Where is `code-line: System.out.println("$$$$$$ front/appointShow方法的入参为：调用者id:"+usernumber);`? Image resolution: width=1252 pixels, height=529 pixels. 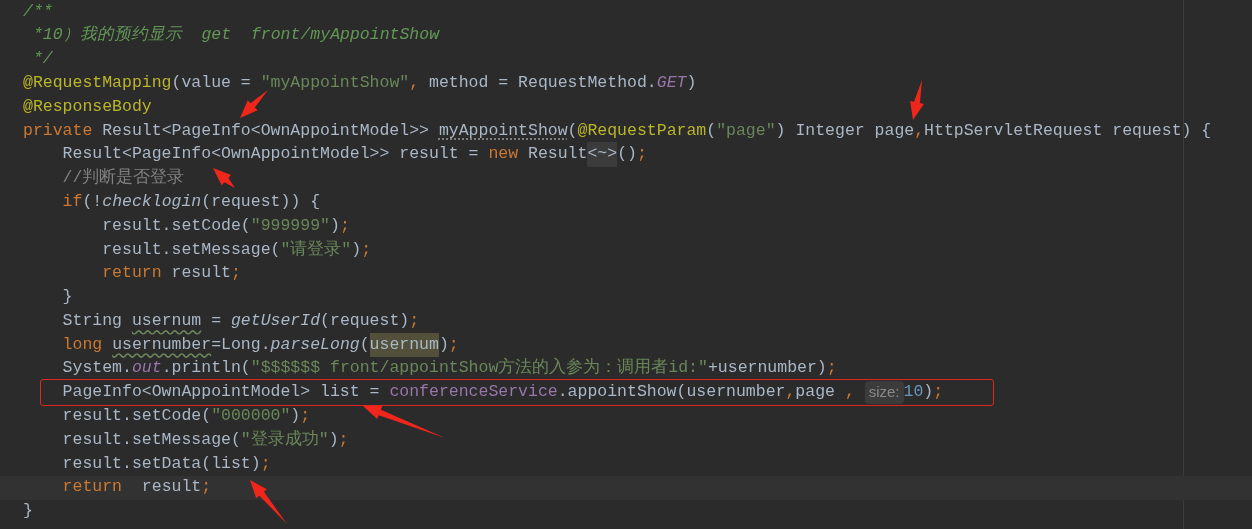 code-line: System.out.println("$$$$$$ front/appointShow方法的入参为：调用者id:"+usernumber); is located at coordinates (449, 368).